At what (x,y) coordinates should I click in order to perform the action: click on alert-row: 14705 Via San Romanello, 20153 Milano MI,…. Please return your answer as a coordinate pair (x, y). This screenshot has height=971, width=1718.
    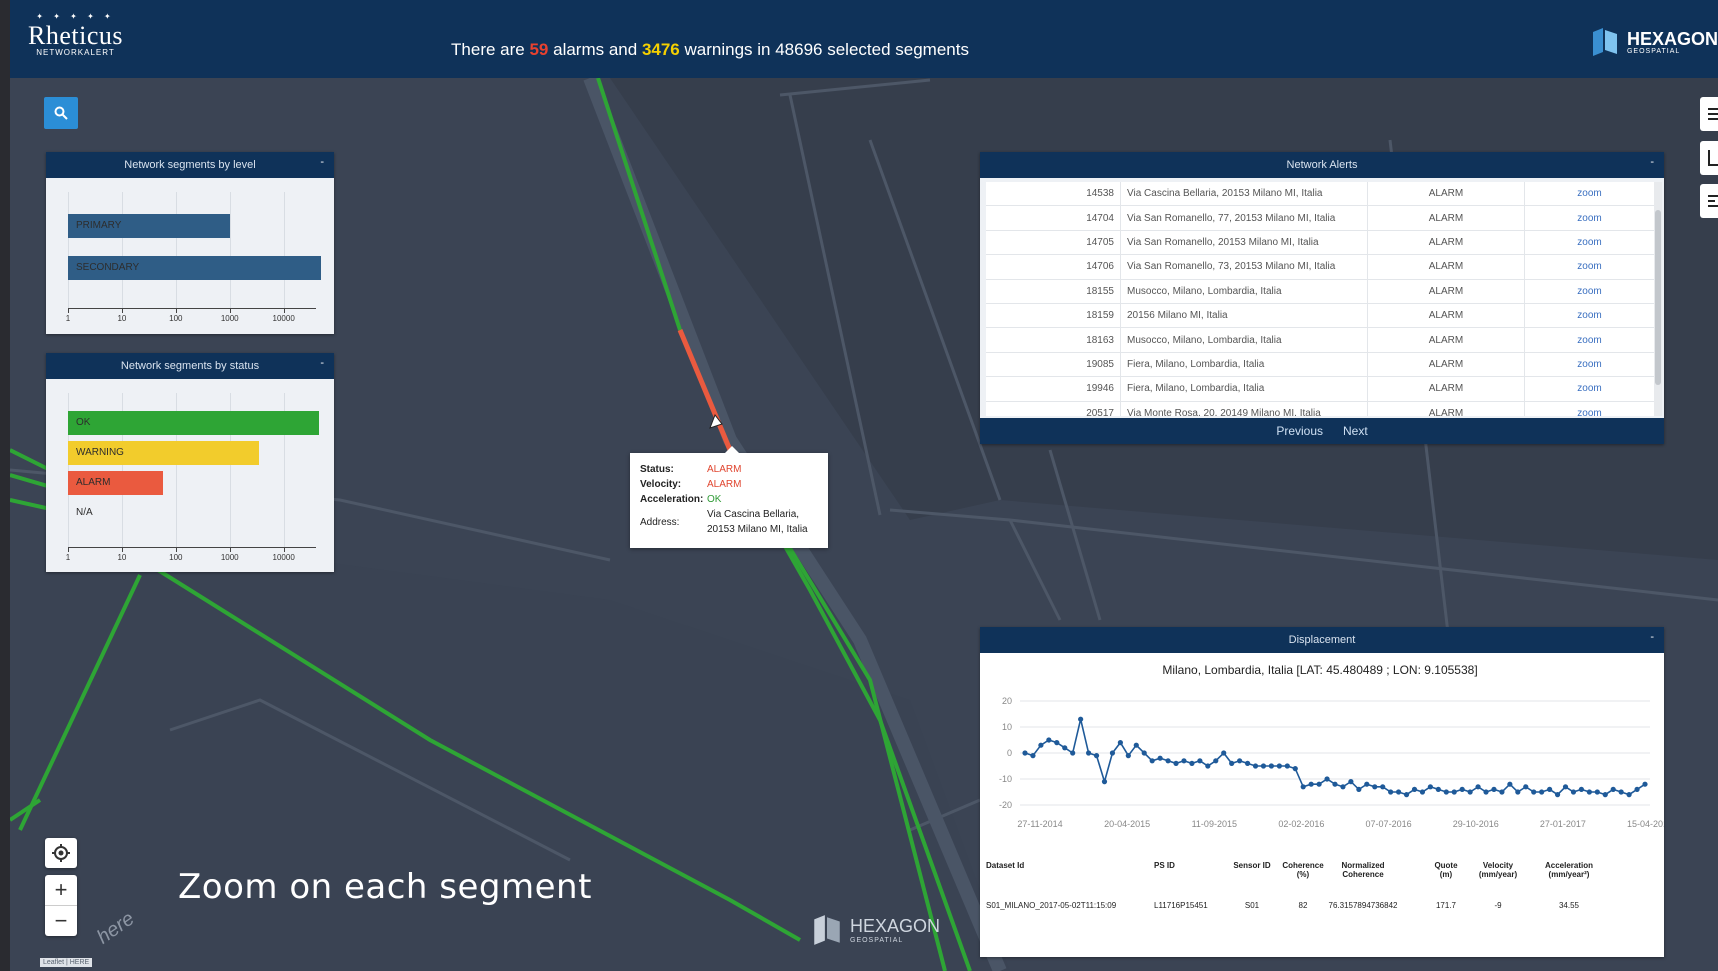
    Looking at the image, I should click on (1320, 243).